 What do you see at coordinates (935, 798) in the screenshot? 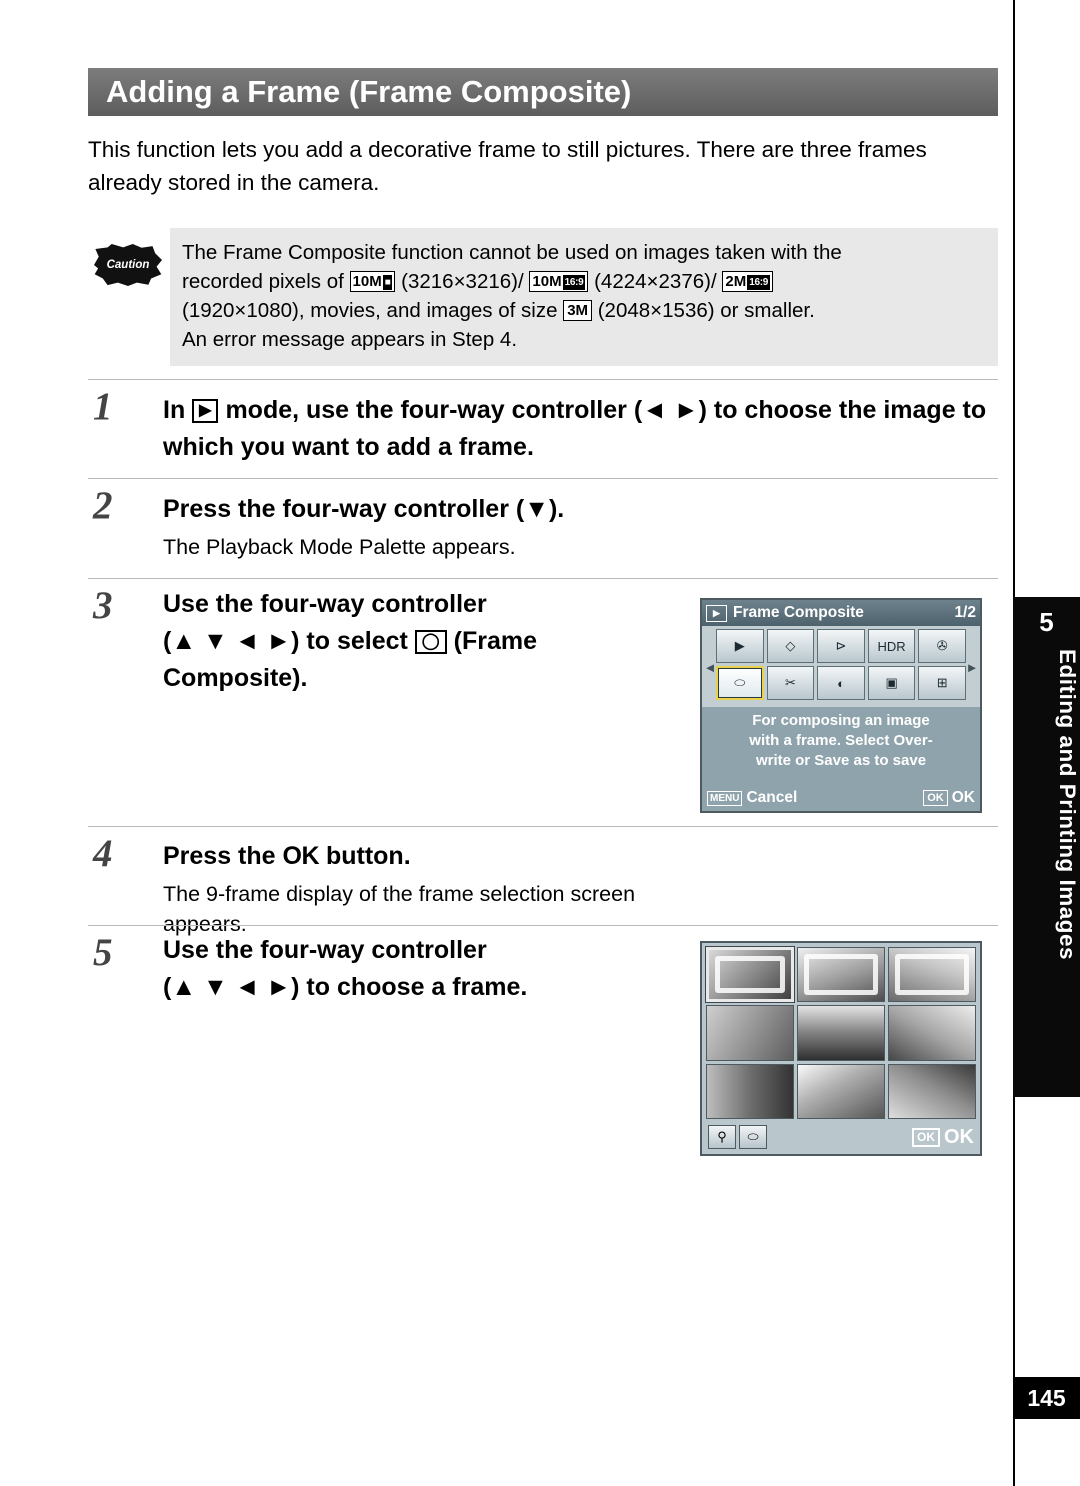
I see `ok-key-icon: OK` at bounding box center [935, 798].